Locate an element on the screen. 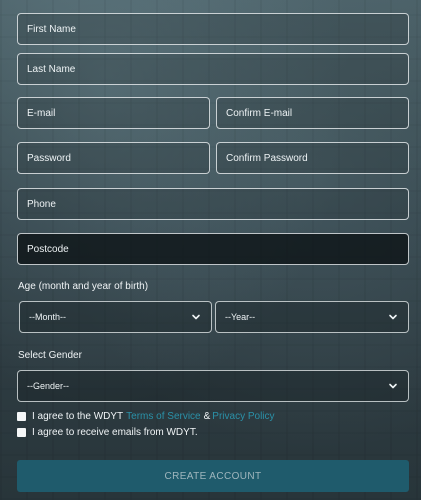  postcode-field: Postcode is located at coordinates (213, 249).